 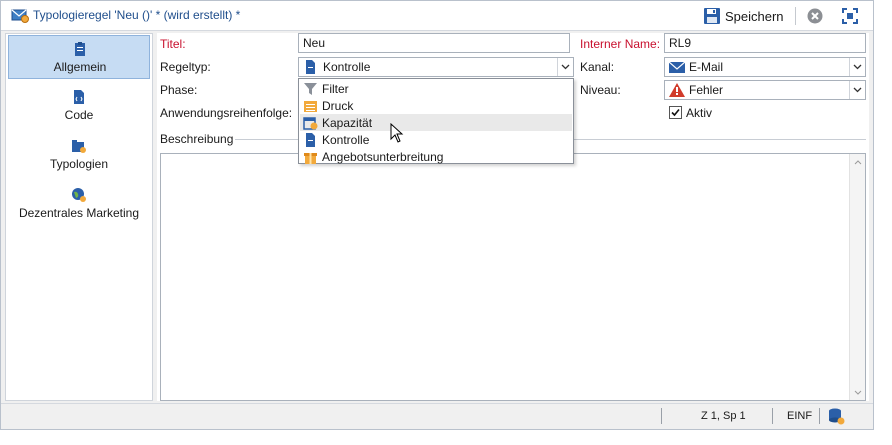 What do you see at coordinates (310, 88) in the screenshot?
I see `filter-icon` at bounding box center [310, 88].